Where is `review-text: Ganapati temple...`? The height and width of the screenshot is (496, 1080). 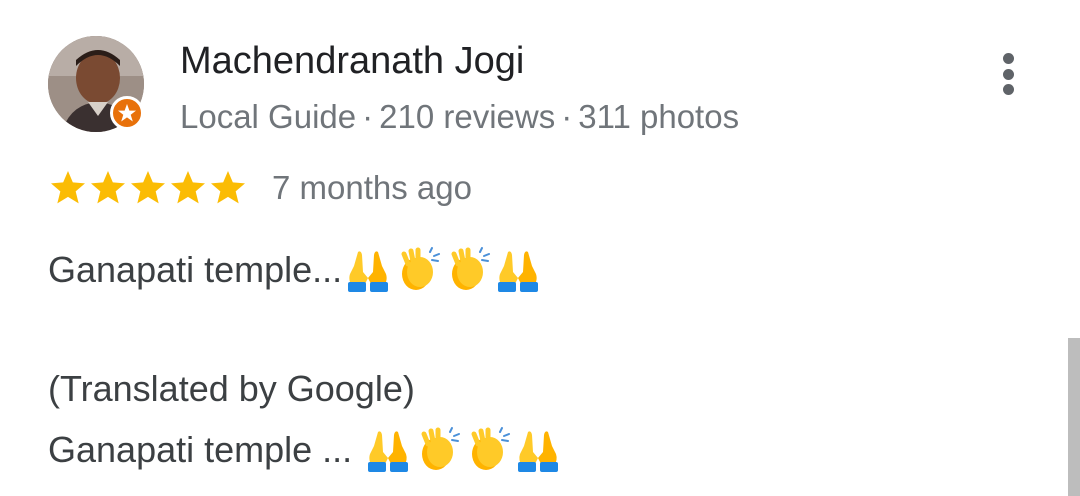
review-text: Ganapati temple... is located at coordinates (195, 269).